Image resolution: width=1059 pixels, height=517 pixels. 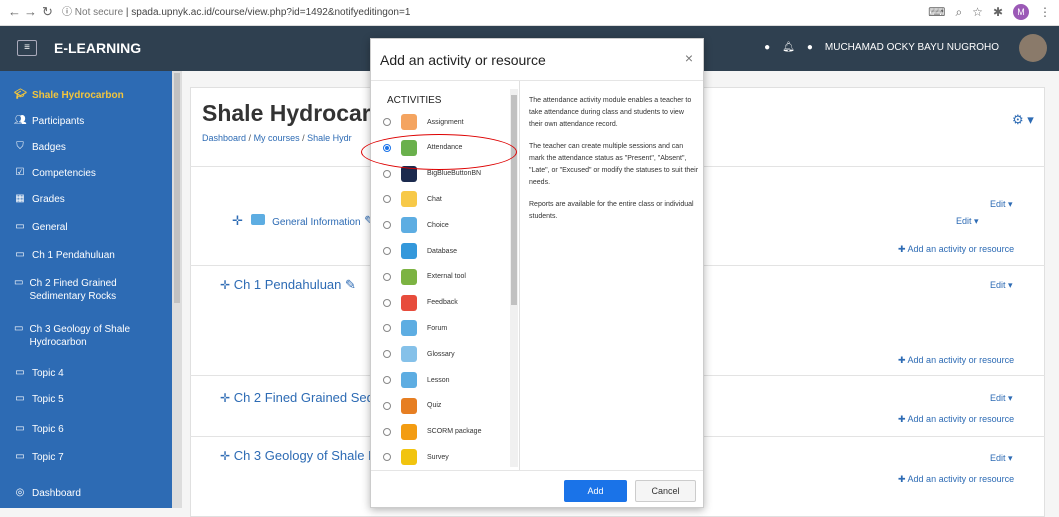 What do you see at coordinates (446, 380) in the screenshot?
I see `activity-option: Lesson` at bounding box center [446, 380].